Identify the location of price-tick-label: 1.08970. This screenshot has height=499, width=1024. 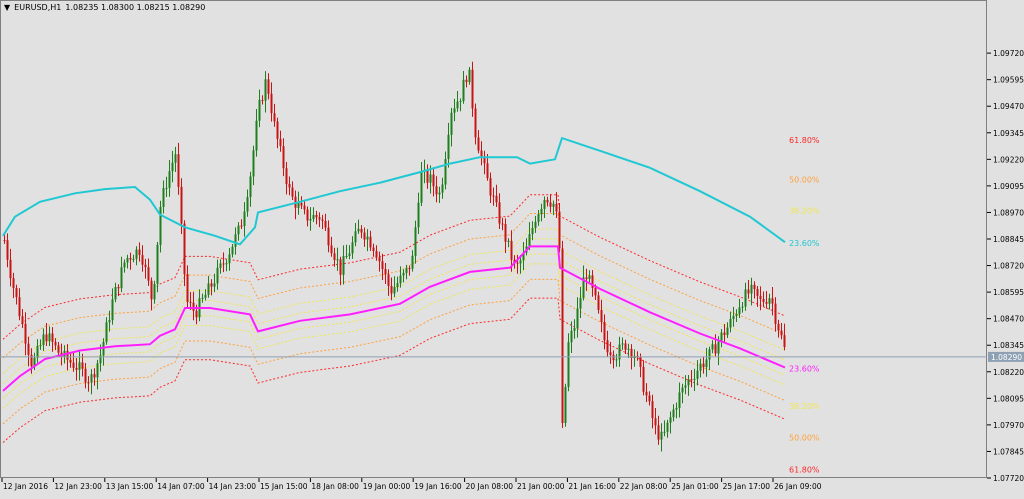
(1008, 212).